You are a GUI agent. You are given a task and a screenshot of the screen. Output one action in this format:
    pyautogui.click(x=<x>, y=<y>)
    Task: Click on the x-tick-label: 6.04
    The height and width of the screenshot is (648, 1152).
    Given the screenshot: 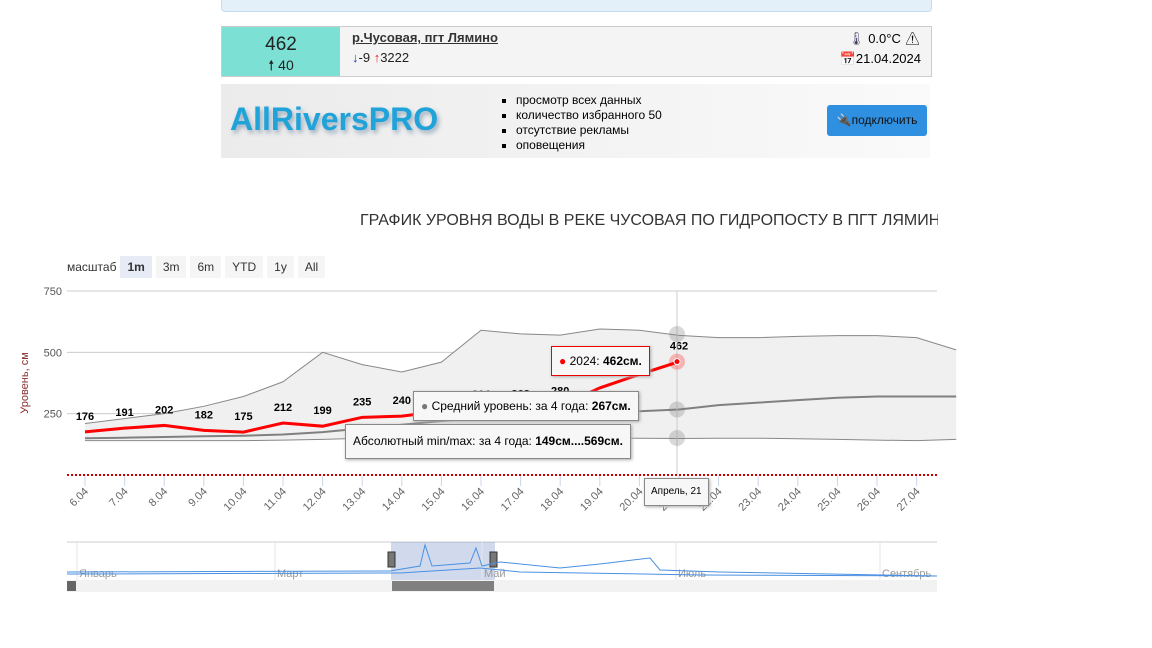 What is the action you would take?
    pyautogui.click(x=79, y=498)
    